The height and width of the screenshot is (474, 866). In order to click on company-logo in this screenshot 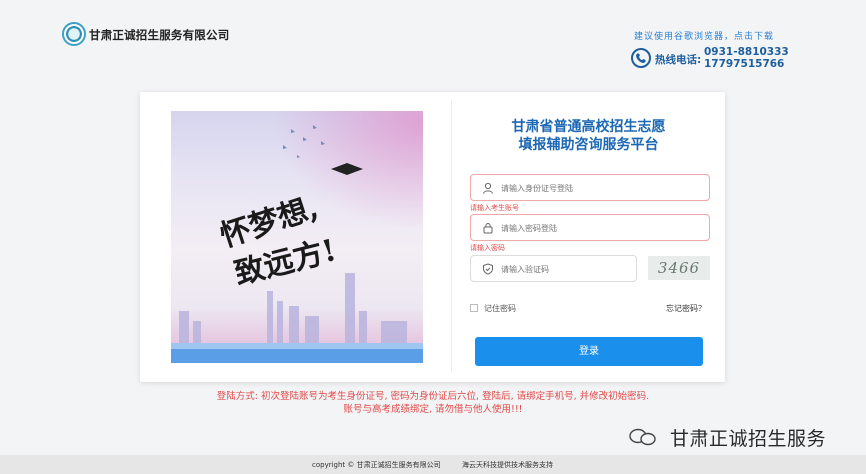, I will do `click(74, 34)`.